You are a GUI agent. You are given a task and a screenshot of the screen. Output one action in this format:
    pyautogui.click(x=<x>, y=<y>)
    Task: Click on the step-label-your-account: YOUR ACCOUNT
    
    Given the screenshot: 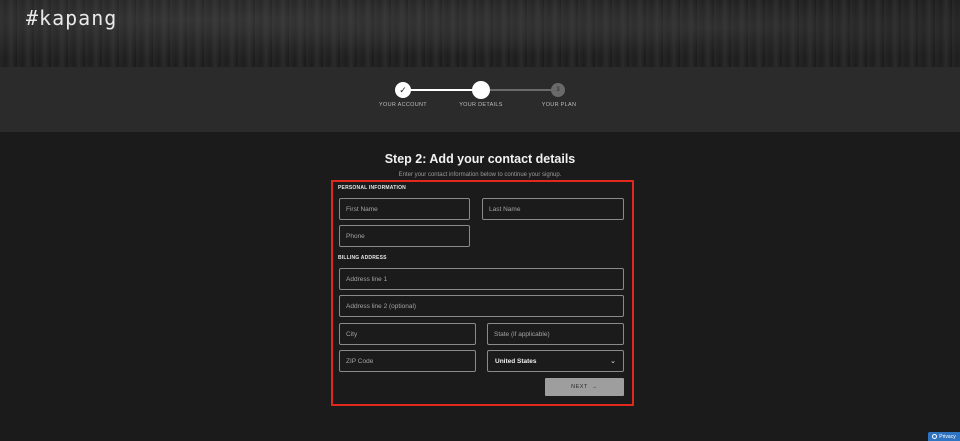 What is the action you would take?
    pyautogui.click(x=403, y=105)
    